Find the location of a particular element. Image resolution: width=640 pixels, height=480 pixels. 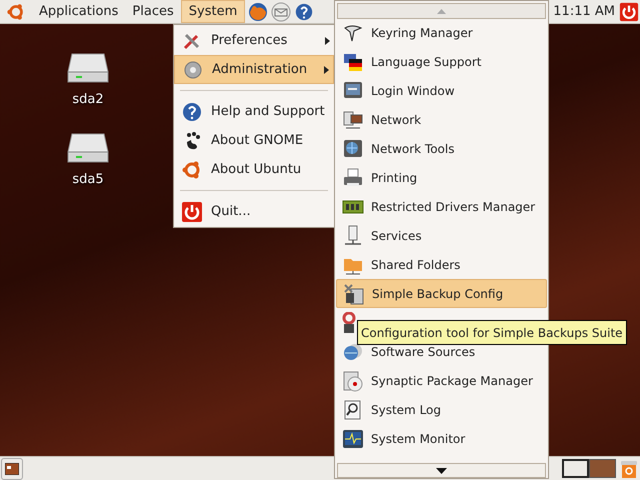

menu-item: Preferences is located at coordinates (254, 40).